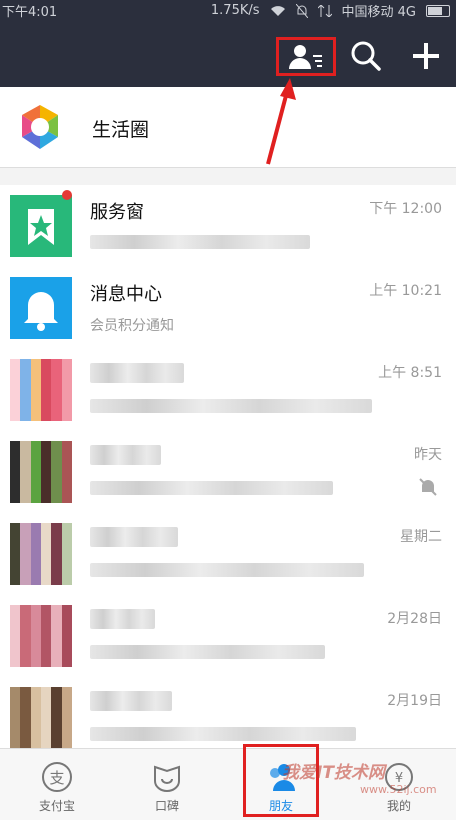  I want to click on watermark-text: 我爱IT技术网, so click(333, 773).